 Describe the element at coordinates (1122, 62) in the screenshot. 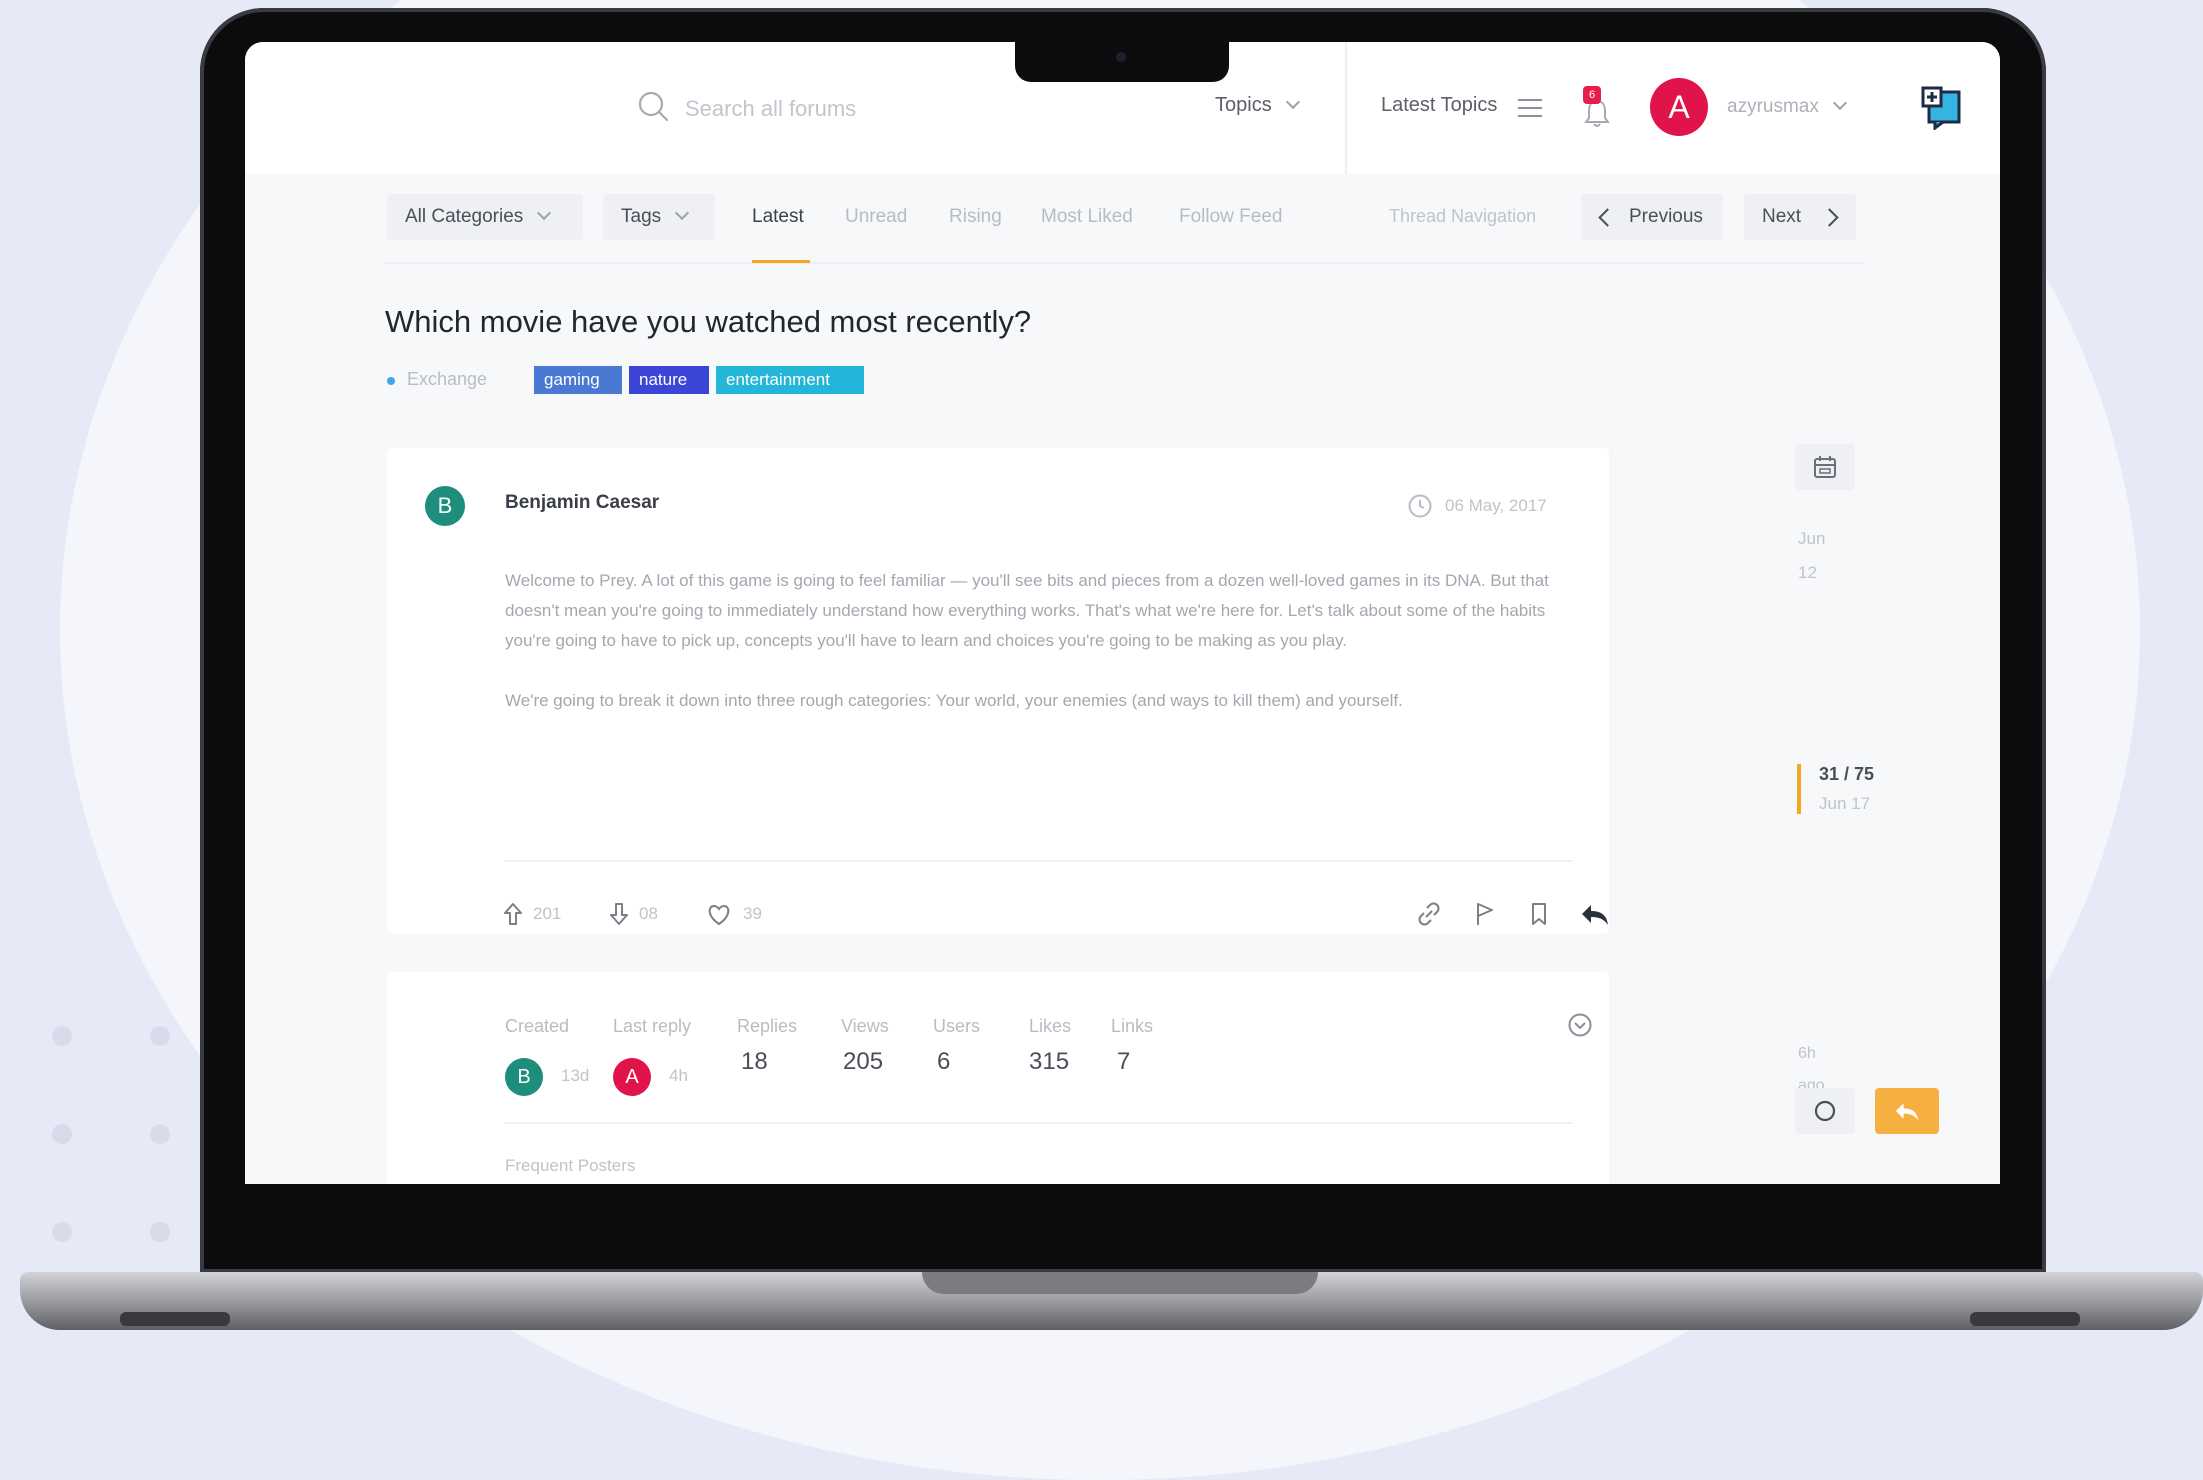

I see `camera-notch` at that location.